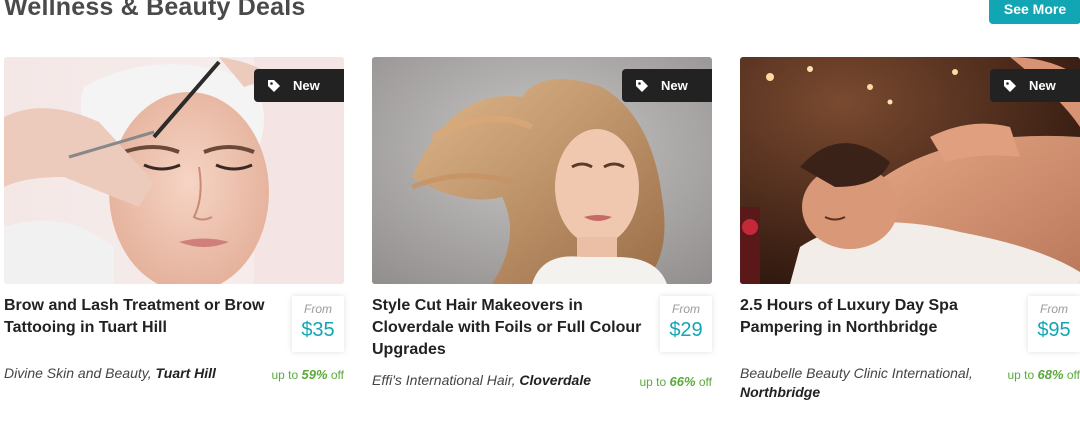 Image resolution: width=1080 pixels, height=433 pixels. Describe the element at coordinates (682, 381) in the screenshot. I see `discount-percent: 66%` at that location.